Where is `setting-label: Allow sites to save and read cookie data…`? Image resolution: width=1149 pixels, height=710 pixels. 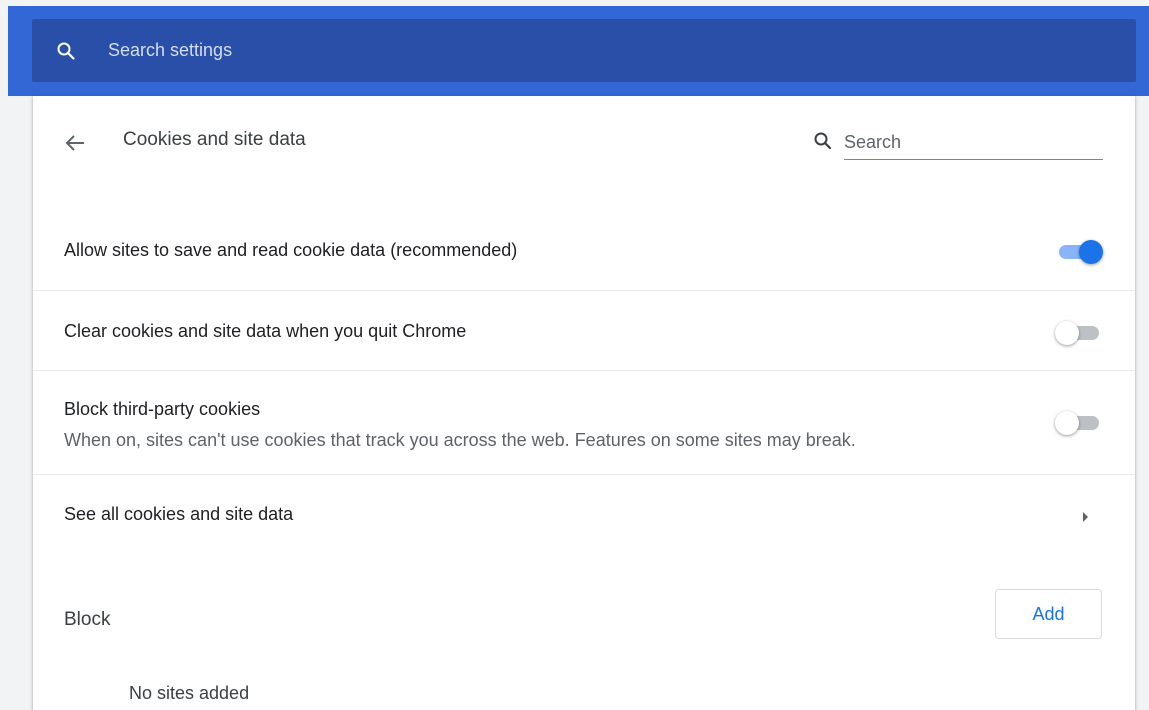 setting-label: Allow sites to save and read cookie data… is located at coordinates (291, 250).